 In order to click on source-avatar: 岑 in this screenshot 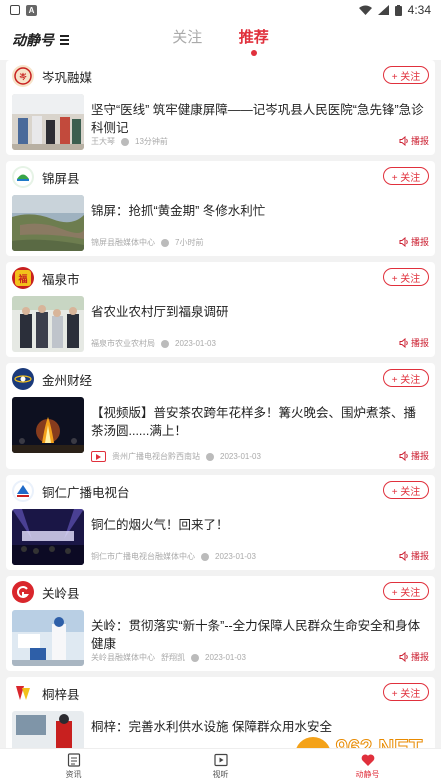, I will do `click(23, 76)`.